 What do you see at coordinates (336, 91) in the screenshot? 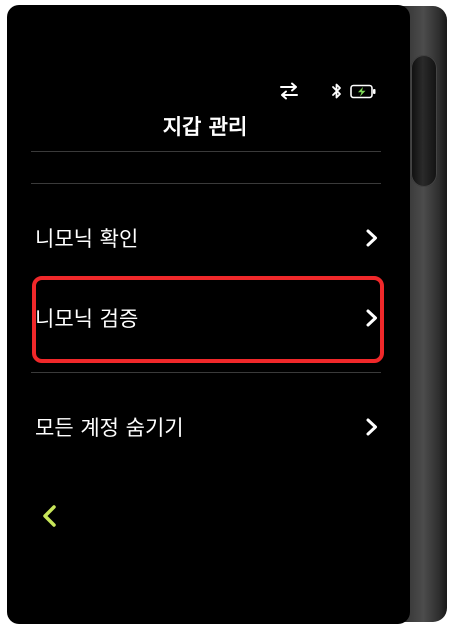
I see `bluetooth-icon` at bounding box center [336, 91].